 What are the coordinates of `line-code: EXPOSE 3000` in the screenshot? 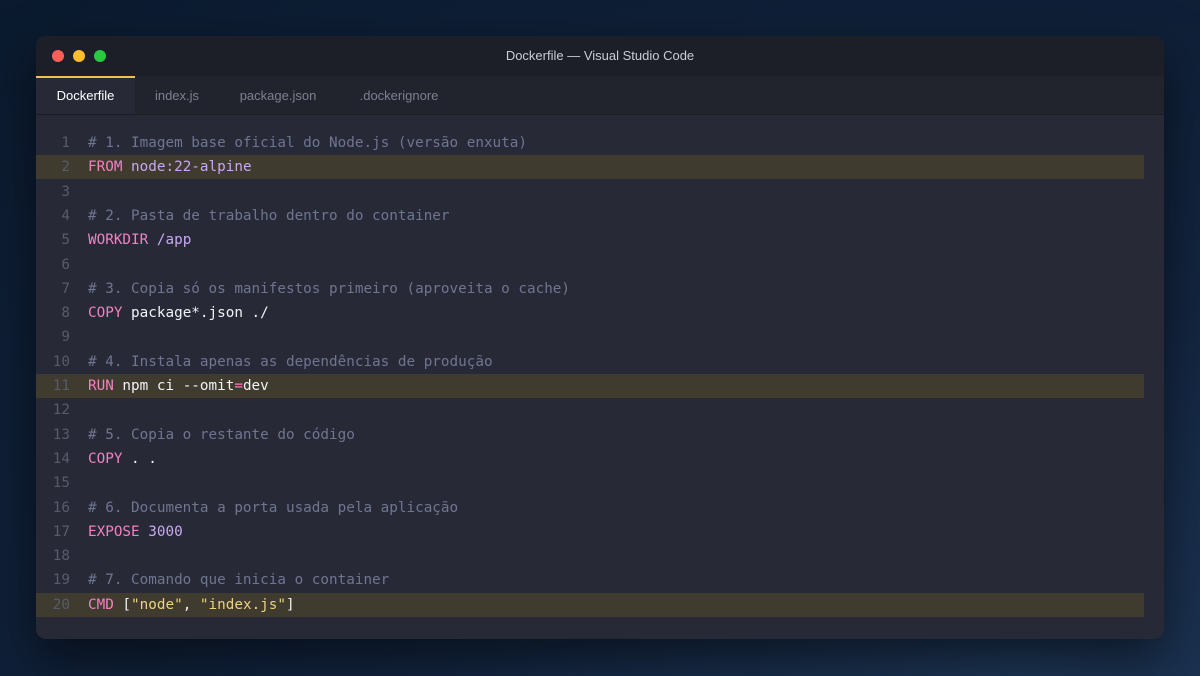 It's located at (135, 532).